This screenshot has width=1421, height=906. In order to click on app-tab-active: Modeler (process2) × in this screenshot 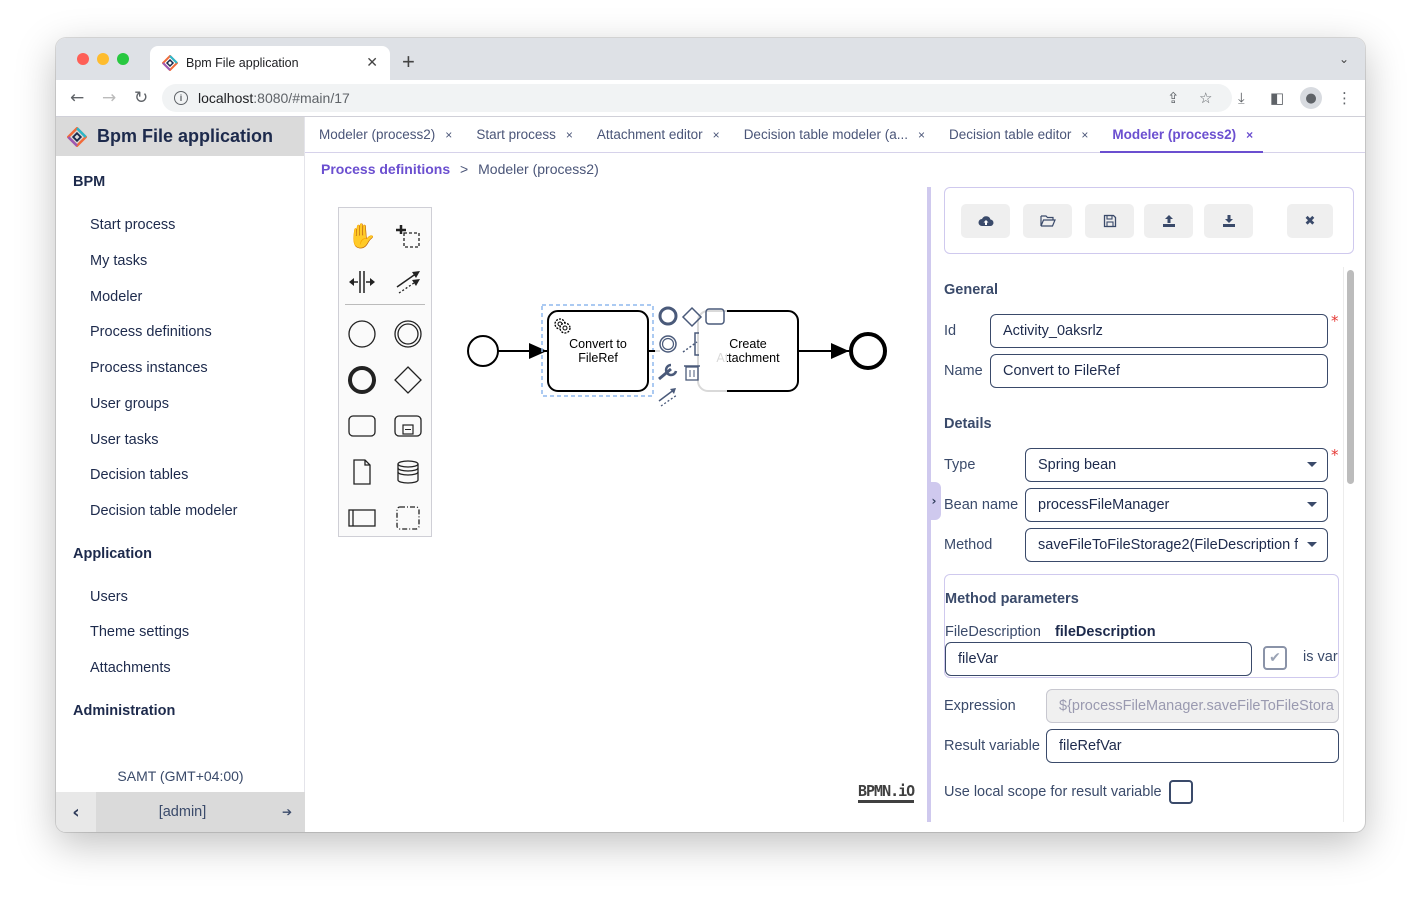, I will do `click(1180, 135)`.